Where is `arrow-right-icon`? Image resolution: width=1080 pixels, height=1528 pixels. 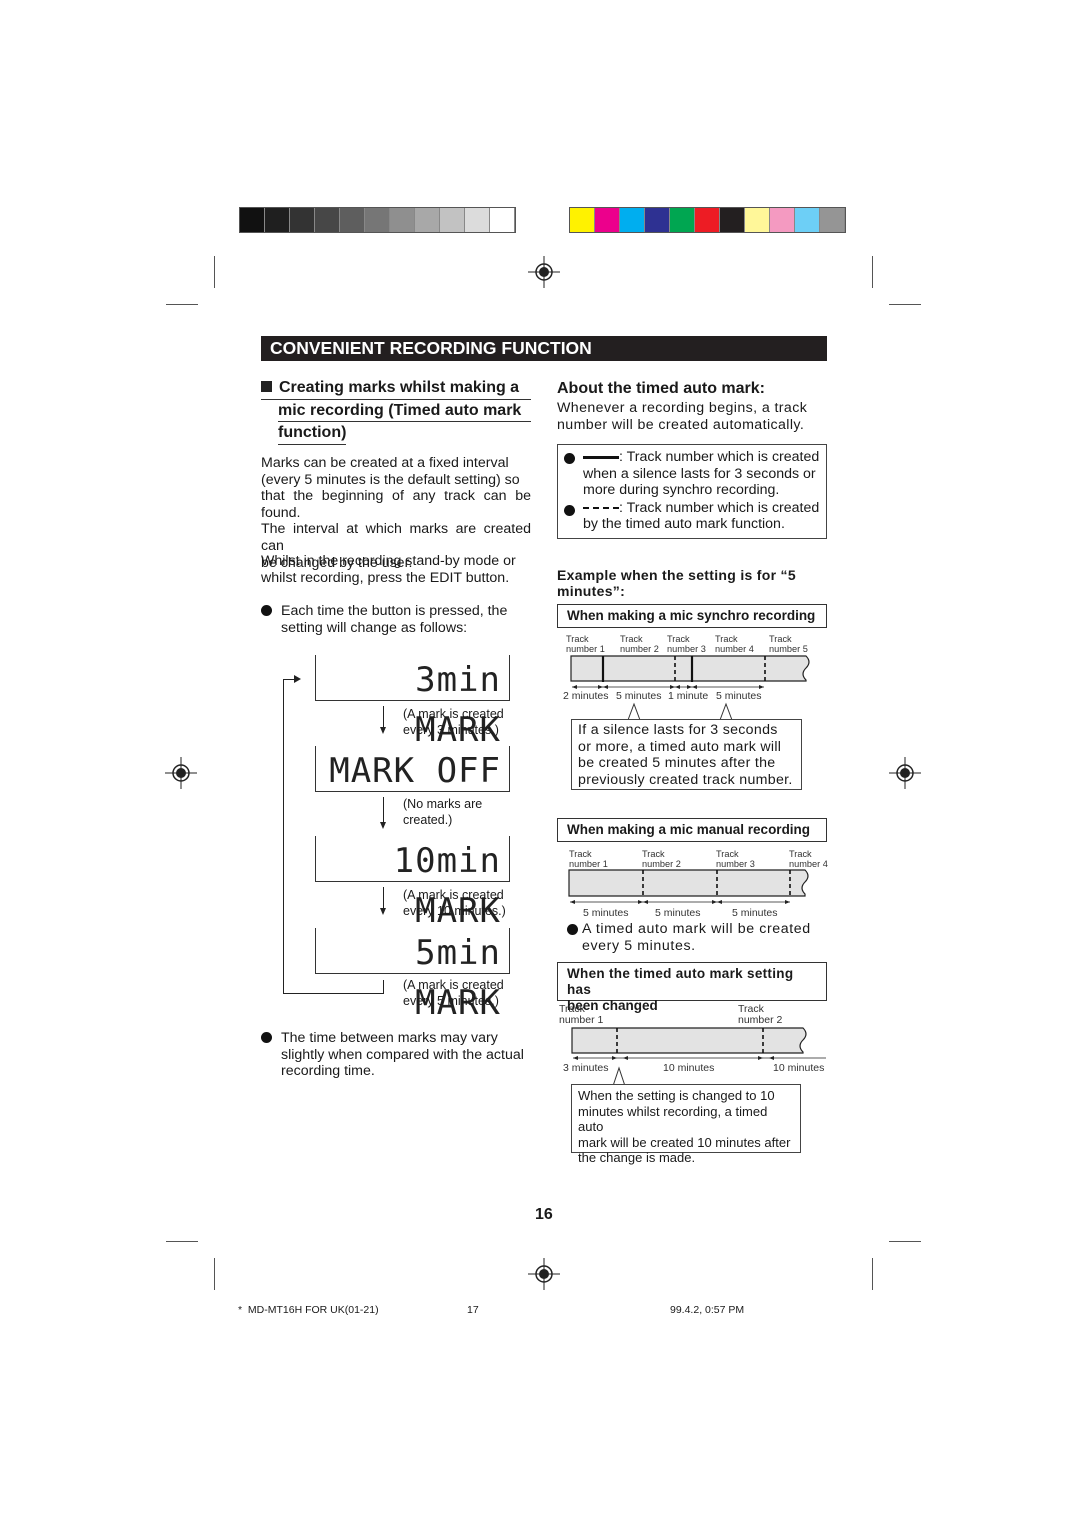
arrow-right-icon is located at coordinates (297, 679).